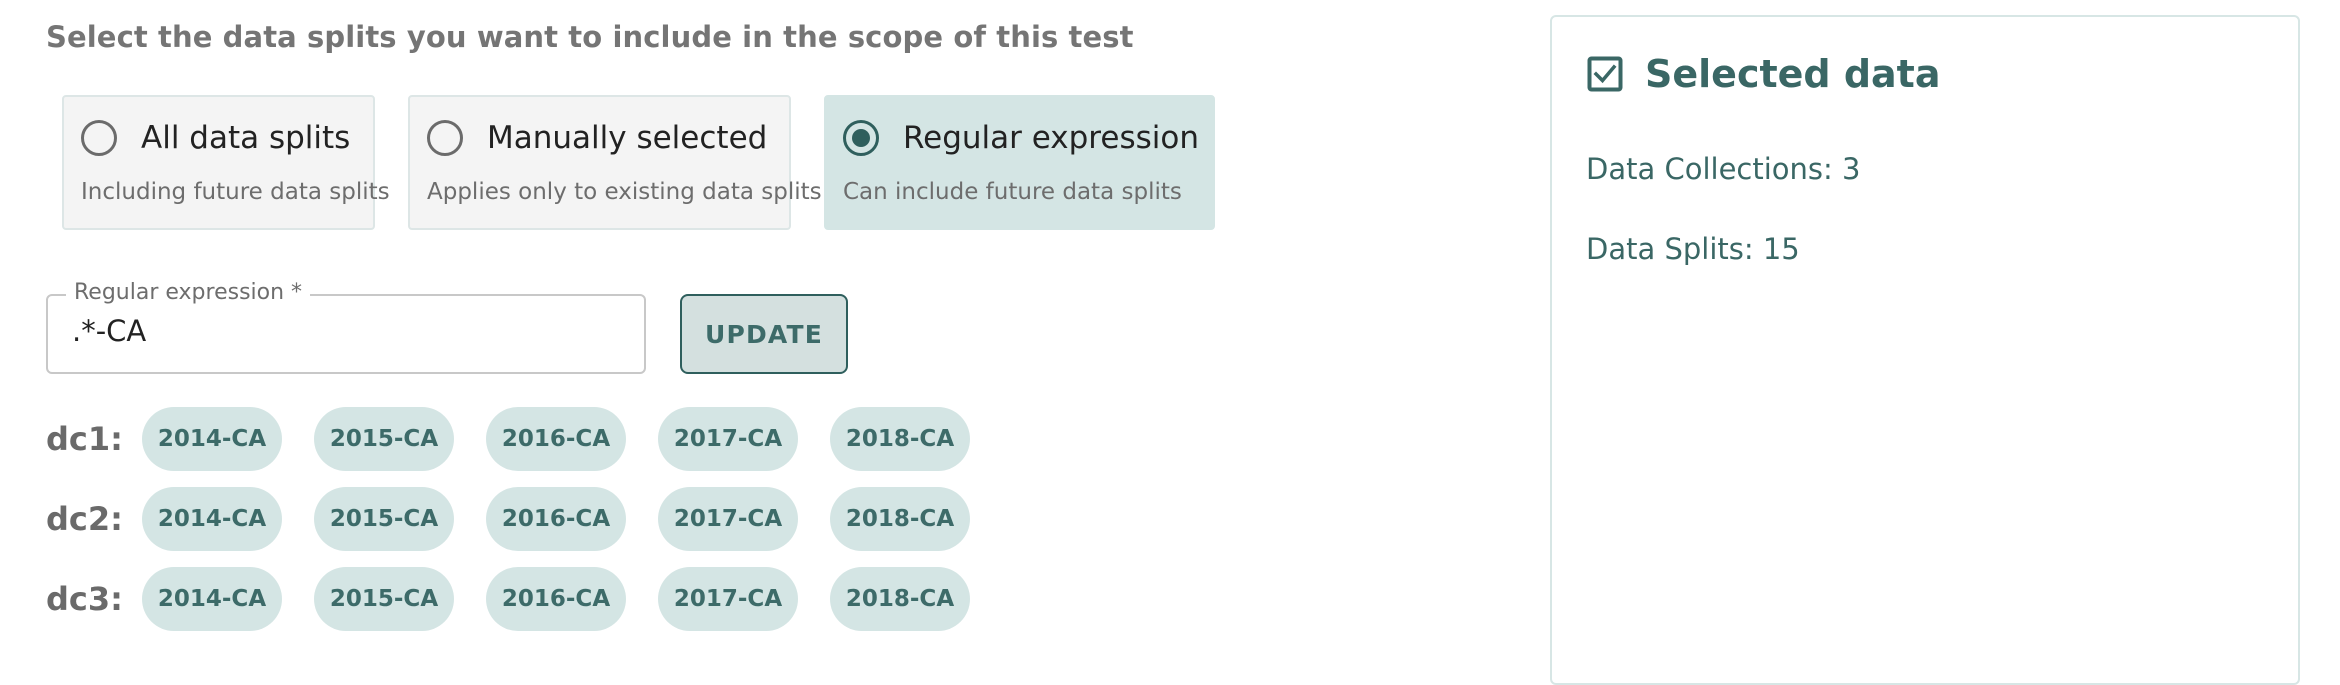 The image size is (2340, 685). I want to click on collection-label: dc3:, so click(84, 599).